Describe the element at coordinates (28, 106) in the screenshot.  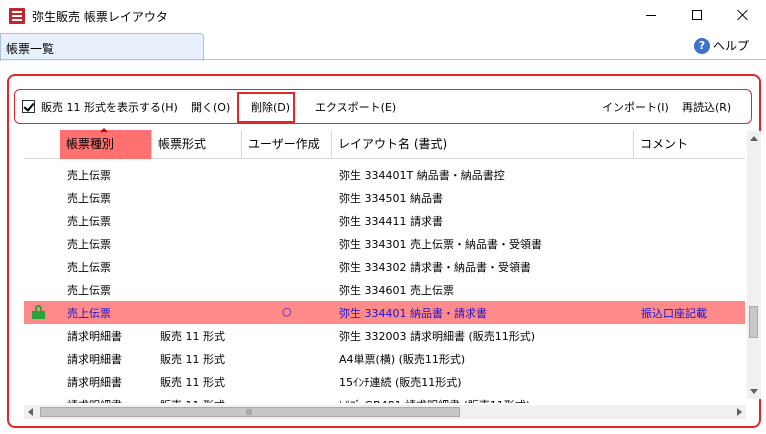
I see `show-11-format-checkbox` at that location.